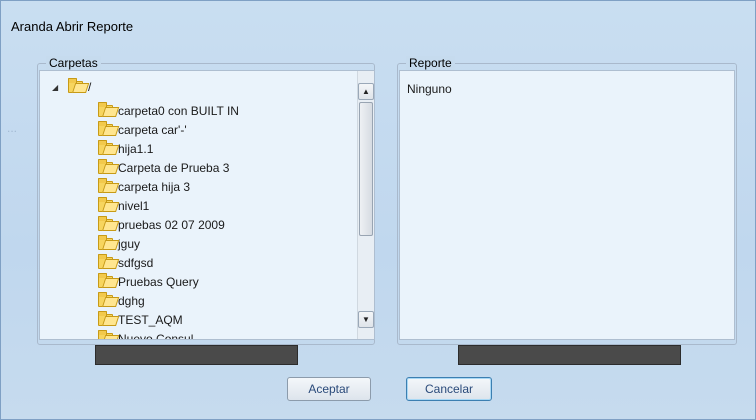 Image resolution: width=756 pixels, height=420 pixels. What do you see at coordinates (72, 26) in the screenshot?
I see `window-title: Aranda Abrir Reporte` at bounding box center [72, 26].